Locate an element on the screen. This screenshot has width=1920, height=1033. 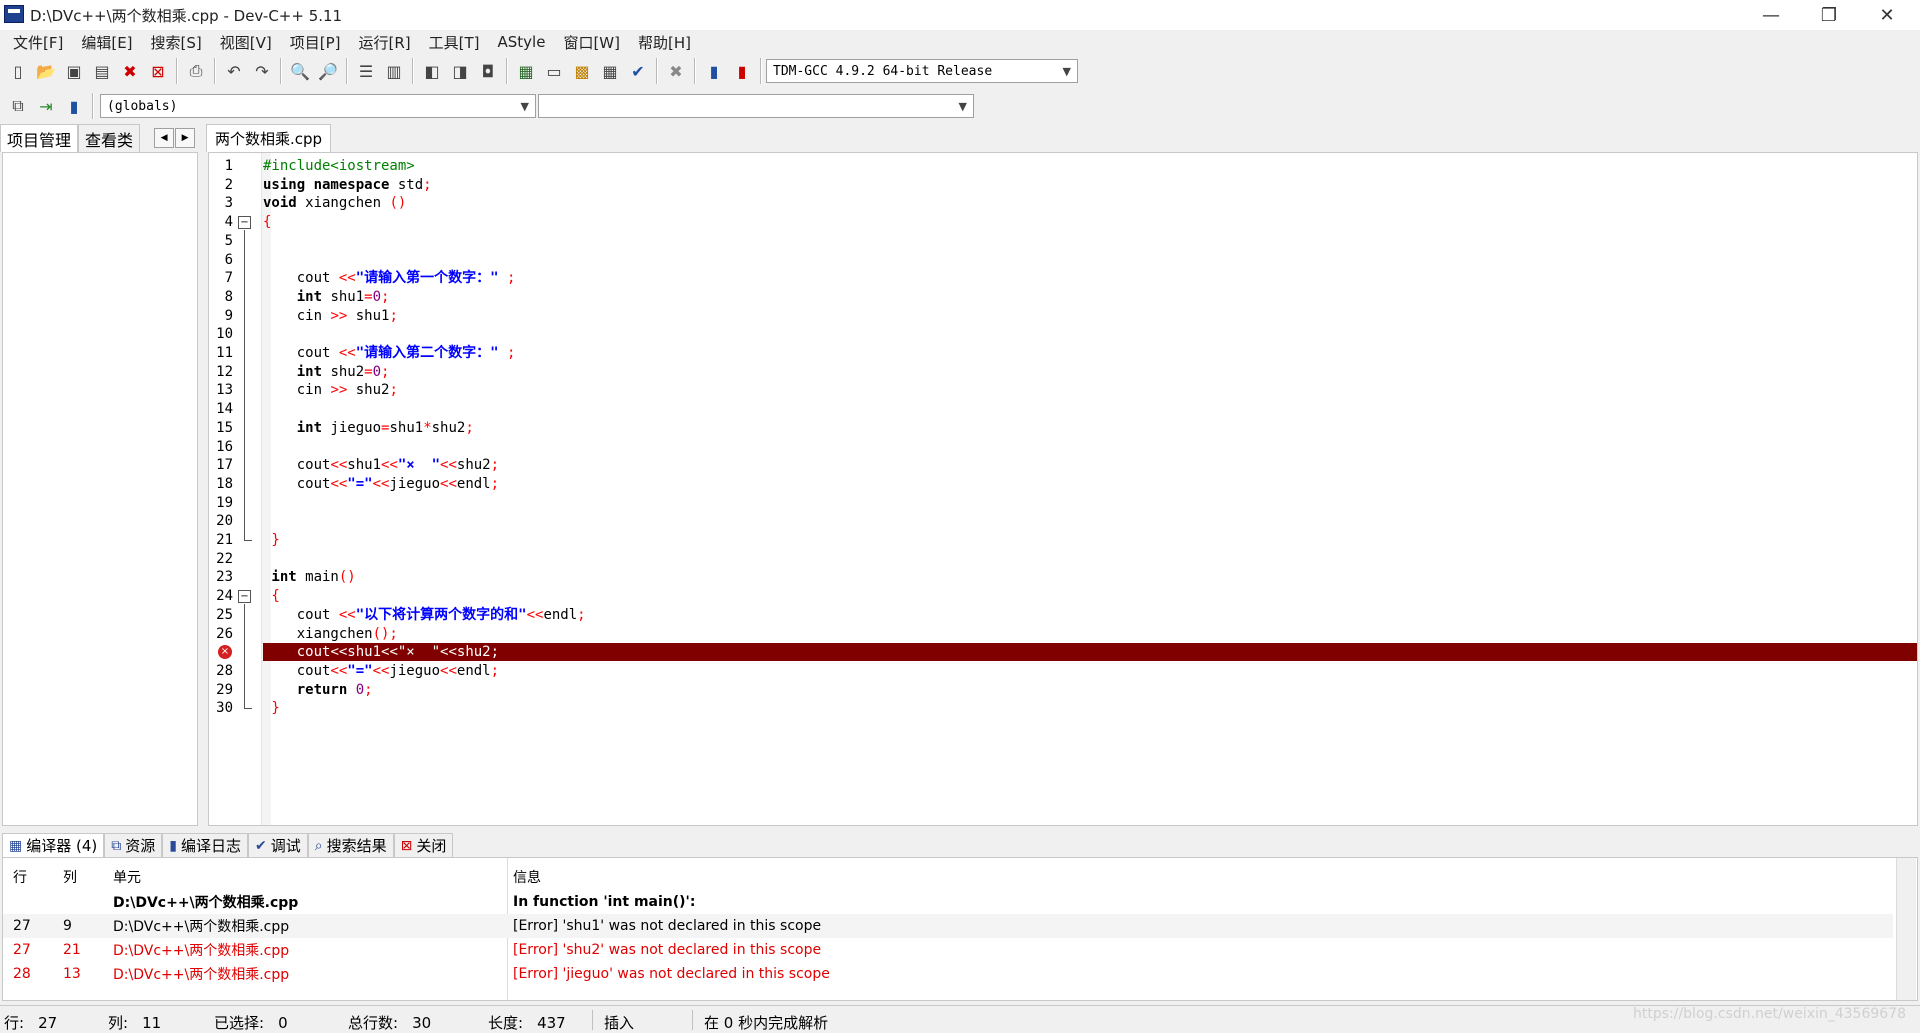
open-file-icon: 📂 is located at coordinates (46, 71).